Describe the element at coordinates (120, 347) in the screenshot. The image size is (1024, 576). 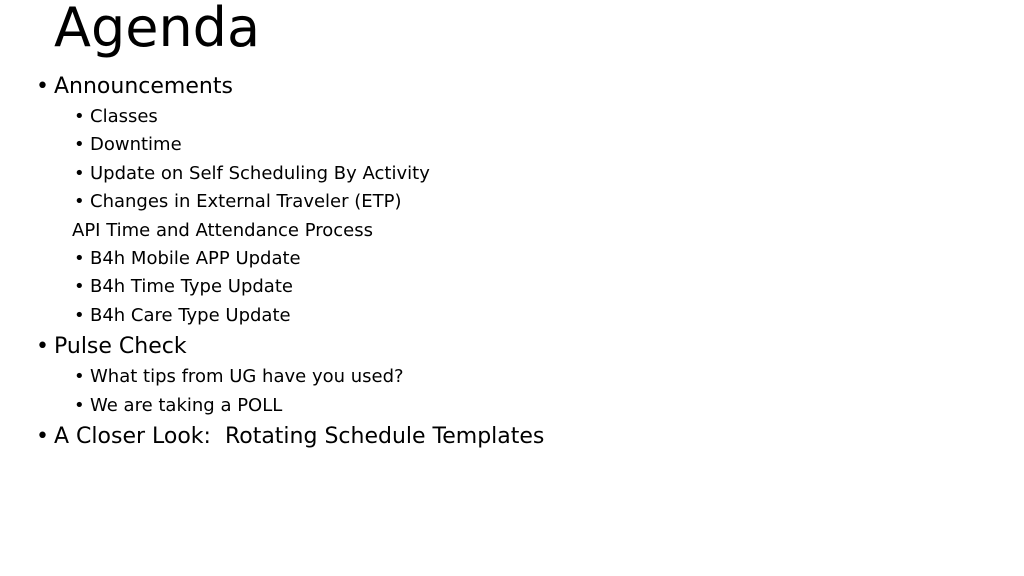
I see `bullet-item-text: Pulse Check` at that location.